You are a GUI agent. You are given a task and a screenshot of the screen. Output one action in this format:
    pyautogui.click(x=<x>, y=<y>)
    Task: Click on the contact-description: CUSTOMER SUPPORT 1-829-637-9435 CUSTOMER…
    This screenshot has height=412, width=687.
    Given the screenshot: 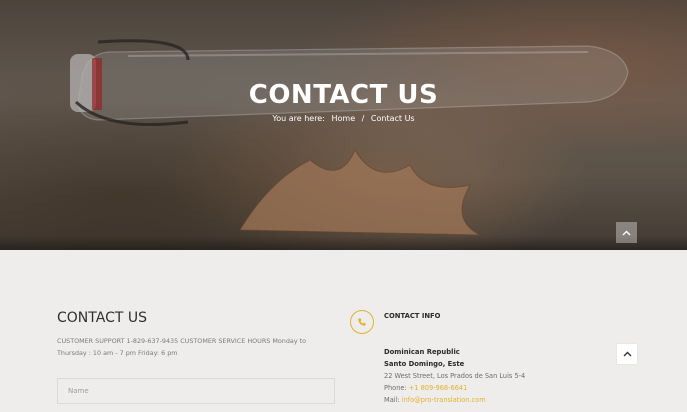 What is the action you would take?
    pyautogui.click(x=182, y=347)
    